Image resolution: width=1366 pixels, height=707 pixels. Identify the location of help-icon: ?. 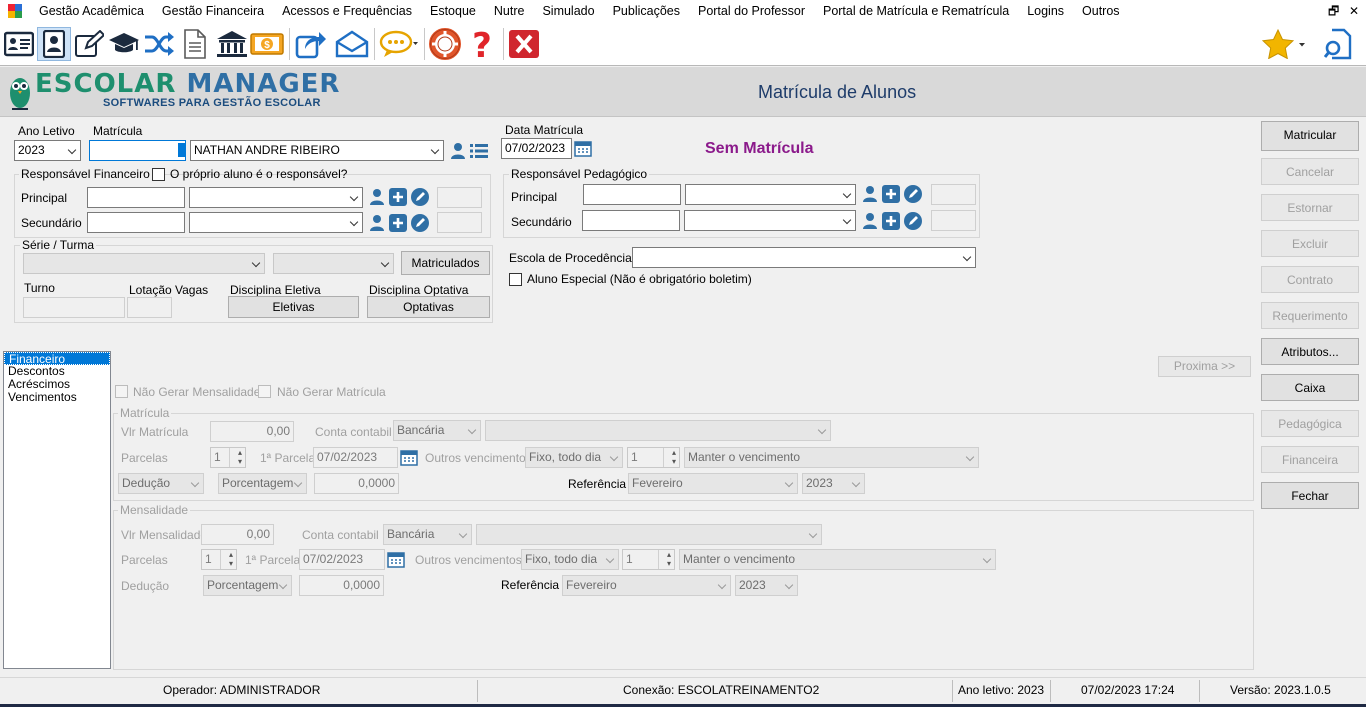
(482, 44).